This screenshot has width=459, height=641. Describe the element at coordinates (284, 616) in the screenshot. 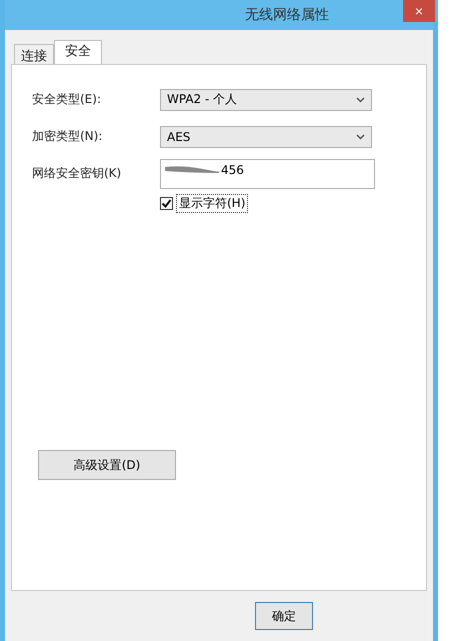

I see `ok-button: 确定` at that location.